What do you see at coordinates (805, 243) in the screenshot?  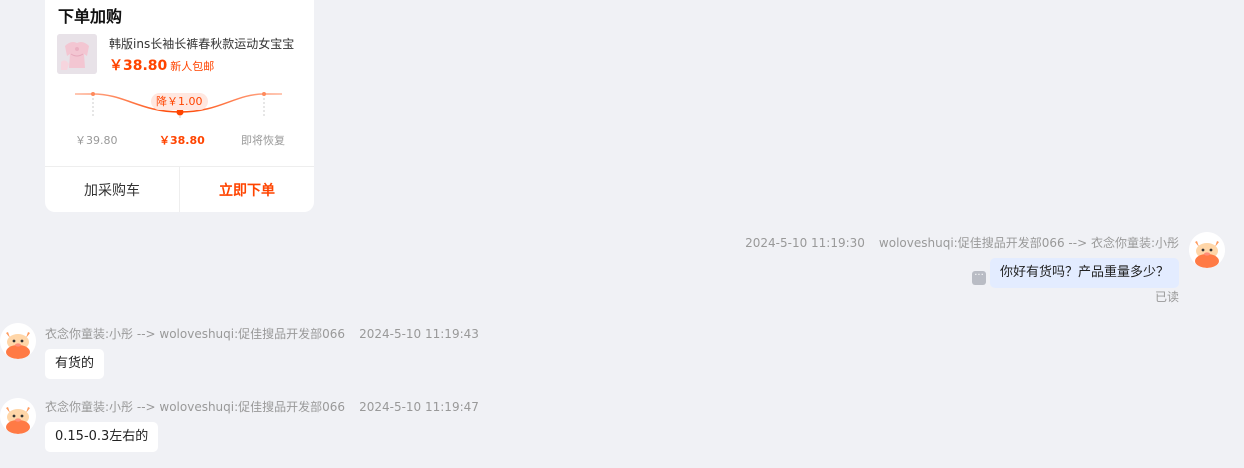 I see `message-timestamp: 2024-5-10 11:19:30` at bounding box center [805, 243].